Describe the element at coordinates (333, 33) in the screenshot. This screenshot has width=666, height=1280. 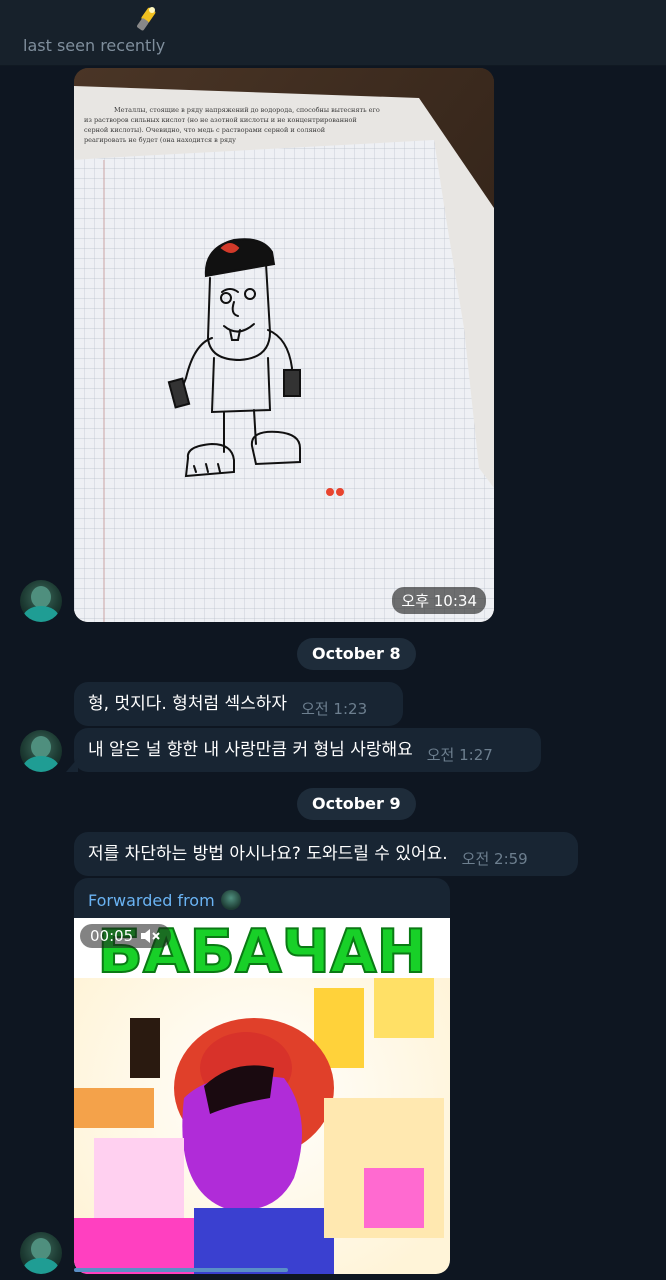
I see `chat-header: last seen recently` at that location.